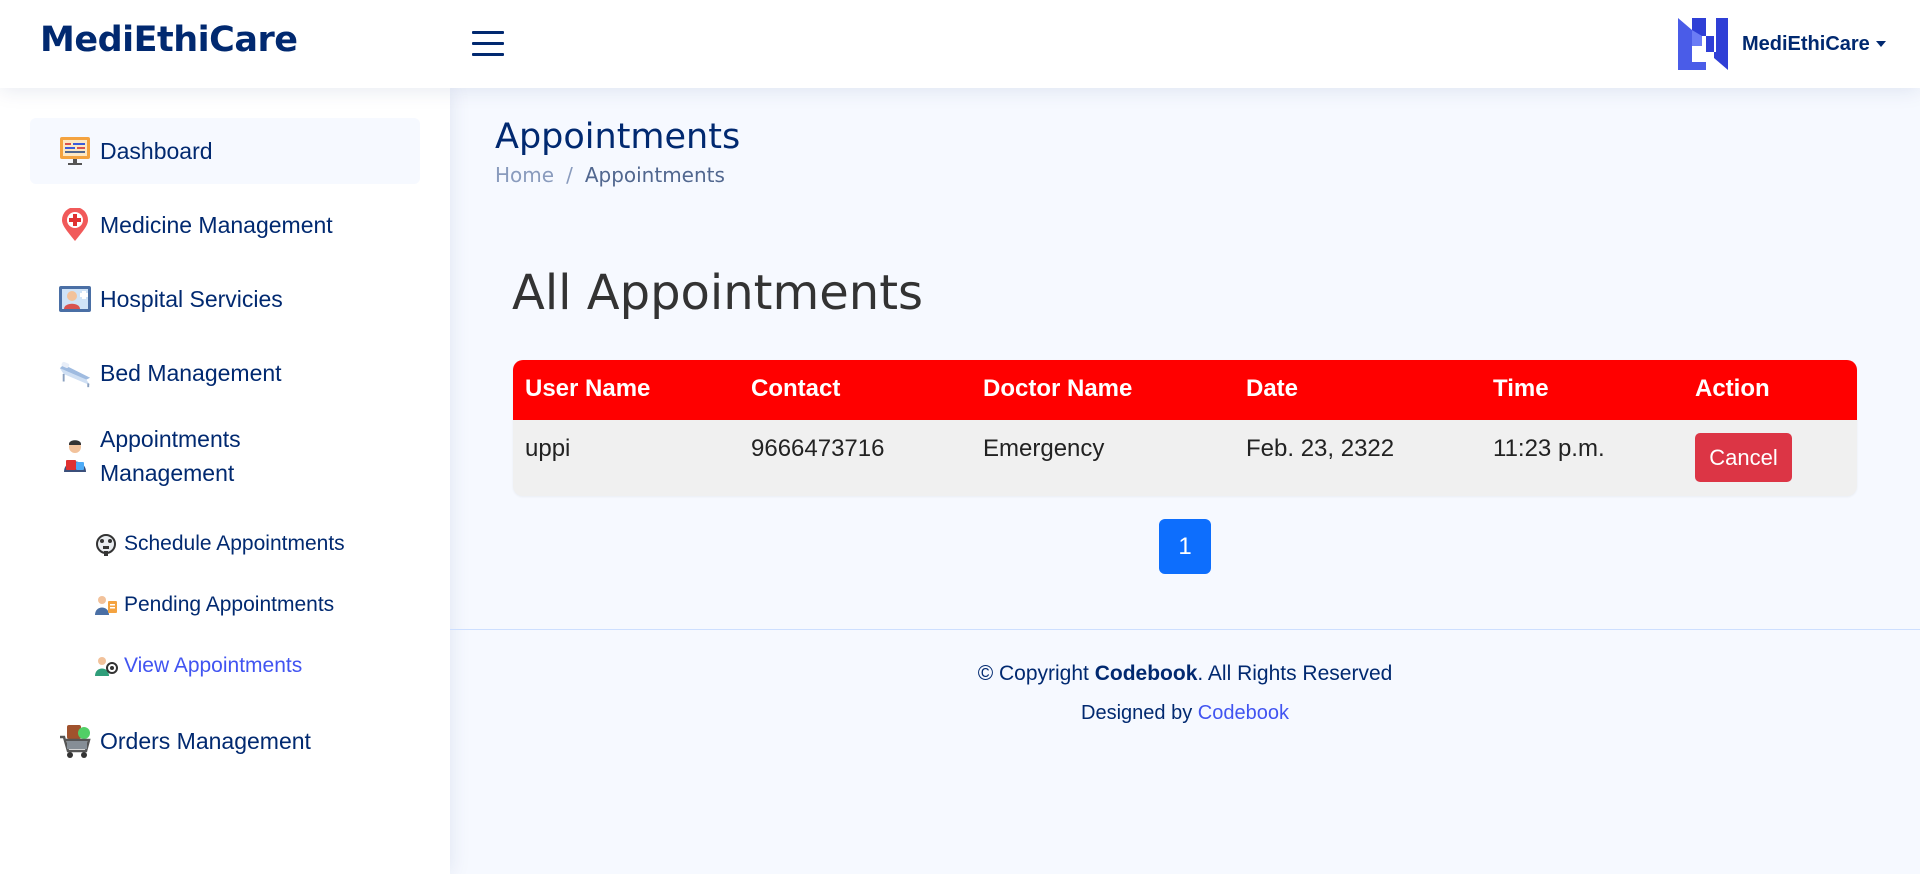 The image size is (1920, 874). What do you see at coordinates (1732, 388) in the screenshot?
I see `column-header-action: Action` at bounding box center [1732, 388].